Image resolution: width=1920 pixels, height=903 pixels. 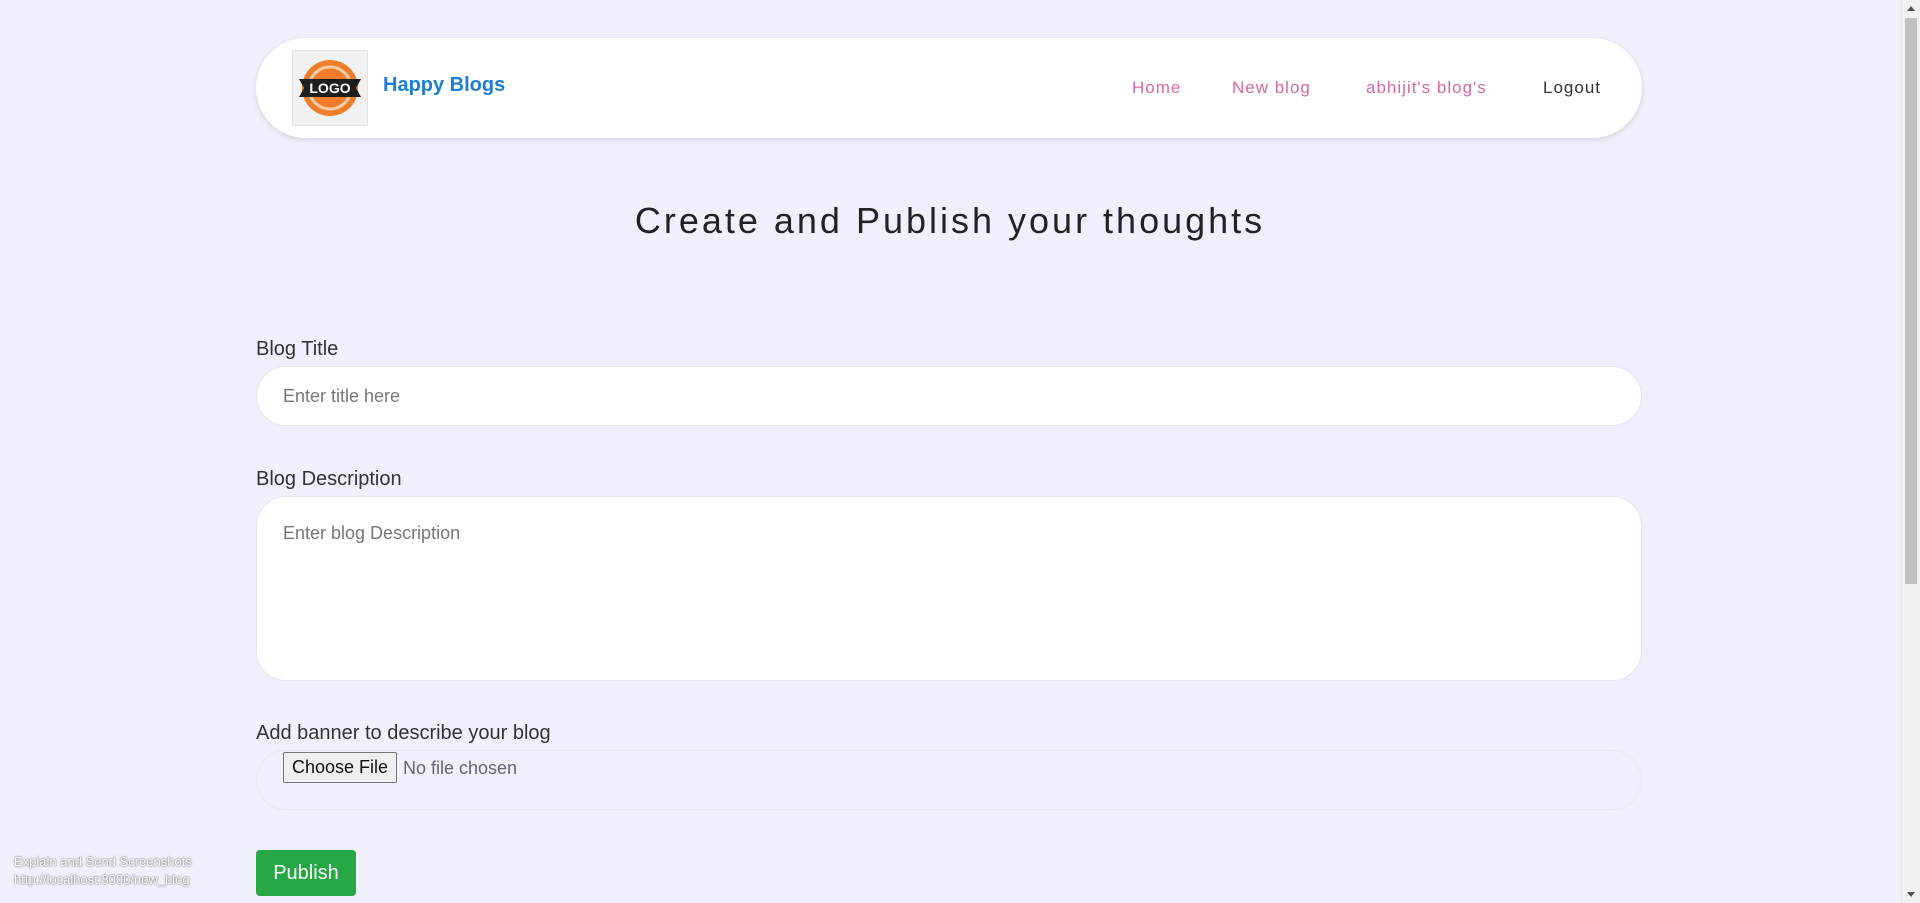 I want to click on choose-file-button: Choose File, so click(x=340, y=767).